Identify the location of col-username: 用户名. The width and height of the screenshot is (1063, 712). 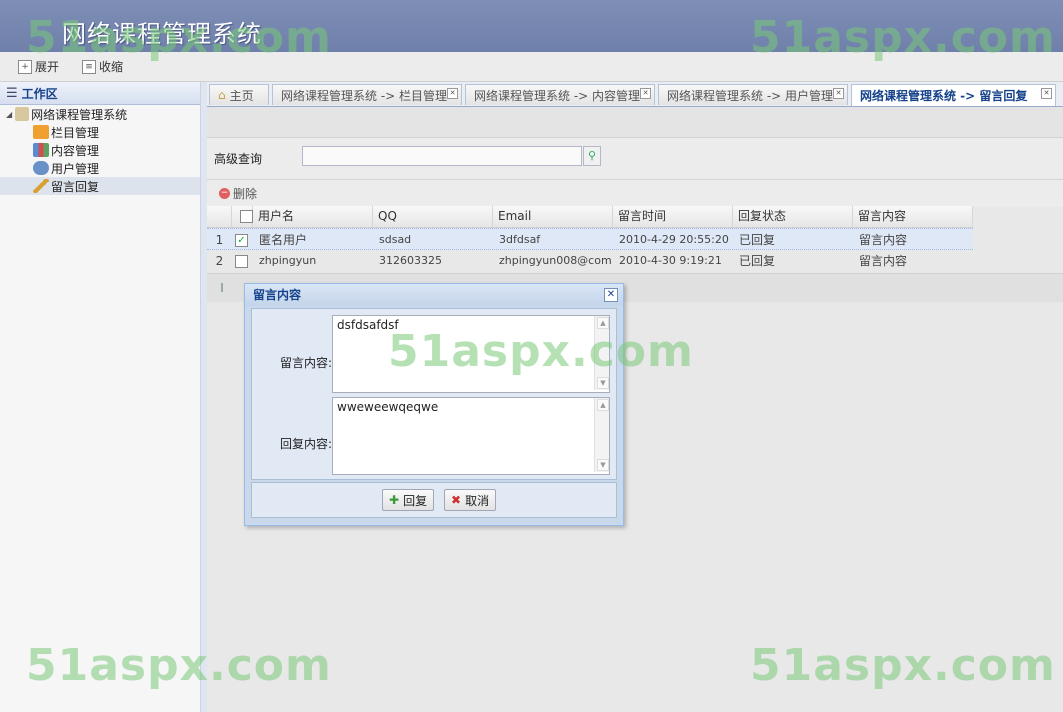
(313, 216).